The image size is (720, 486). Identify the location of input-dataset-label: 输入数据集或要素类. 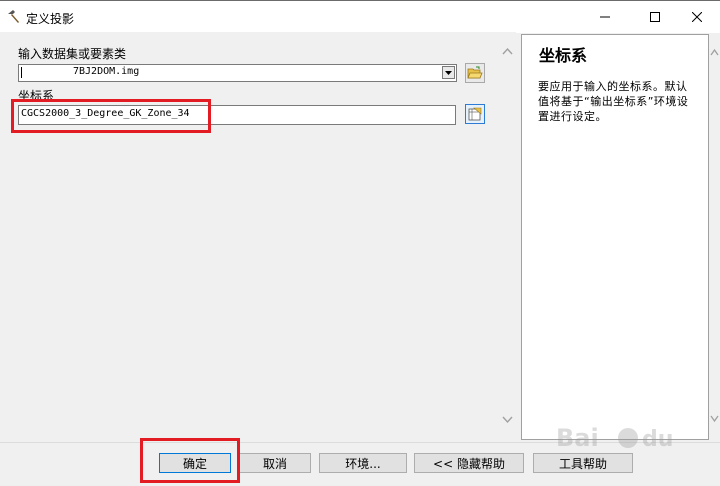
(72, 54).